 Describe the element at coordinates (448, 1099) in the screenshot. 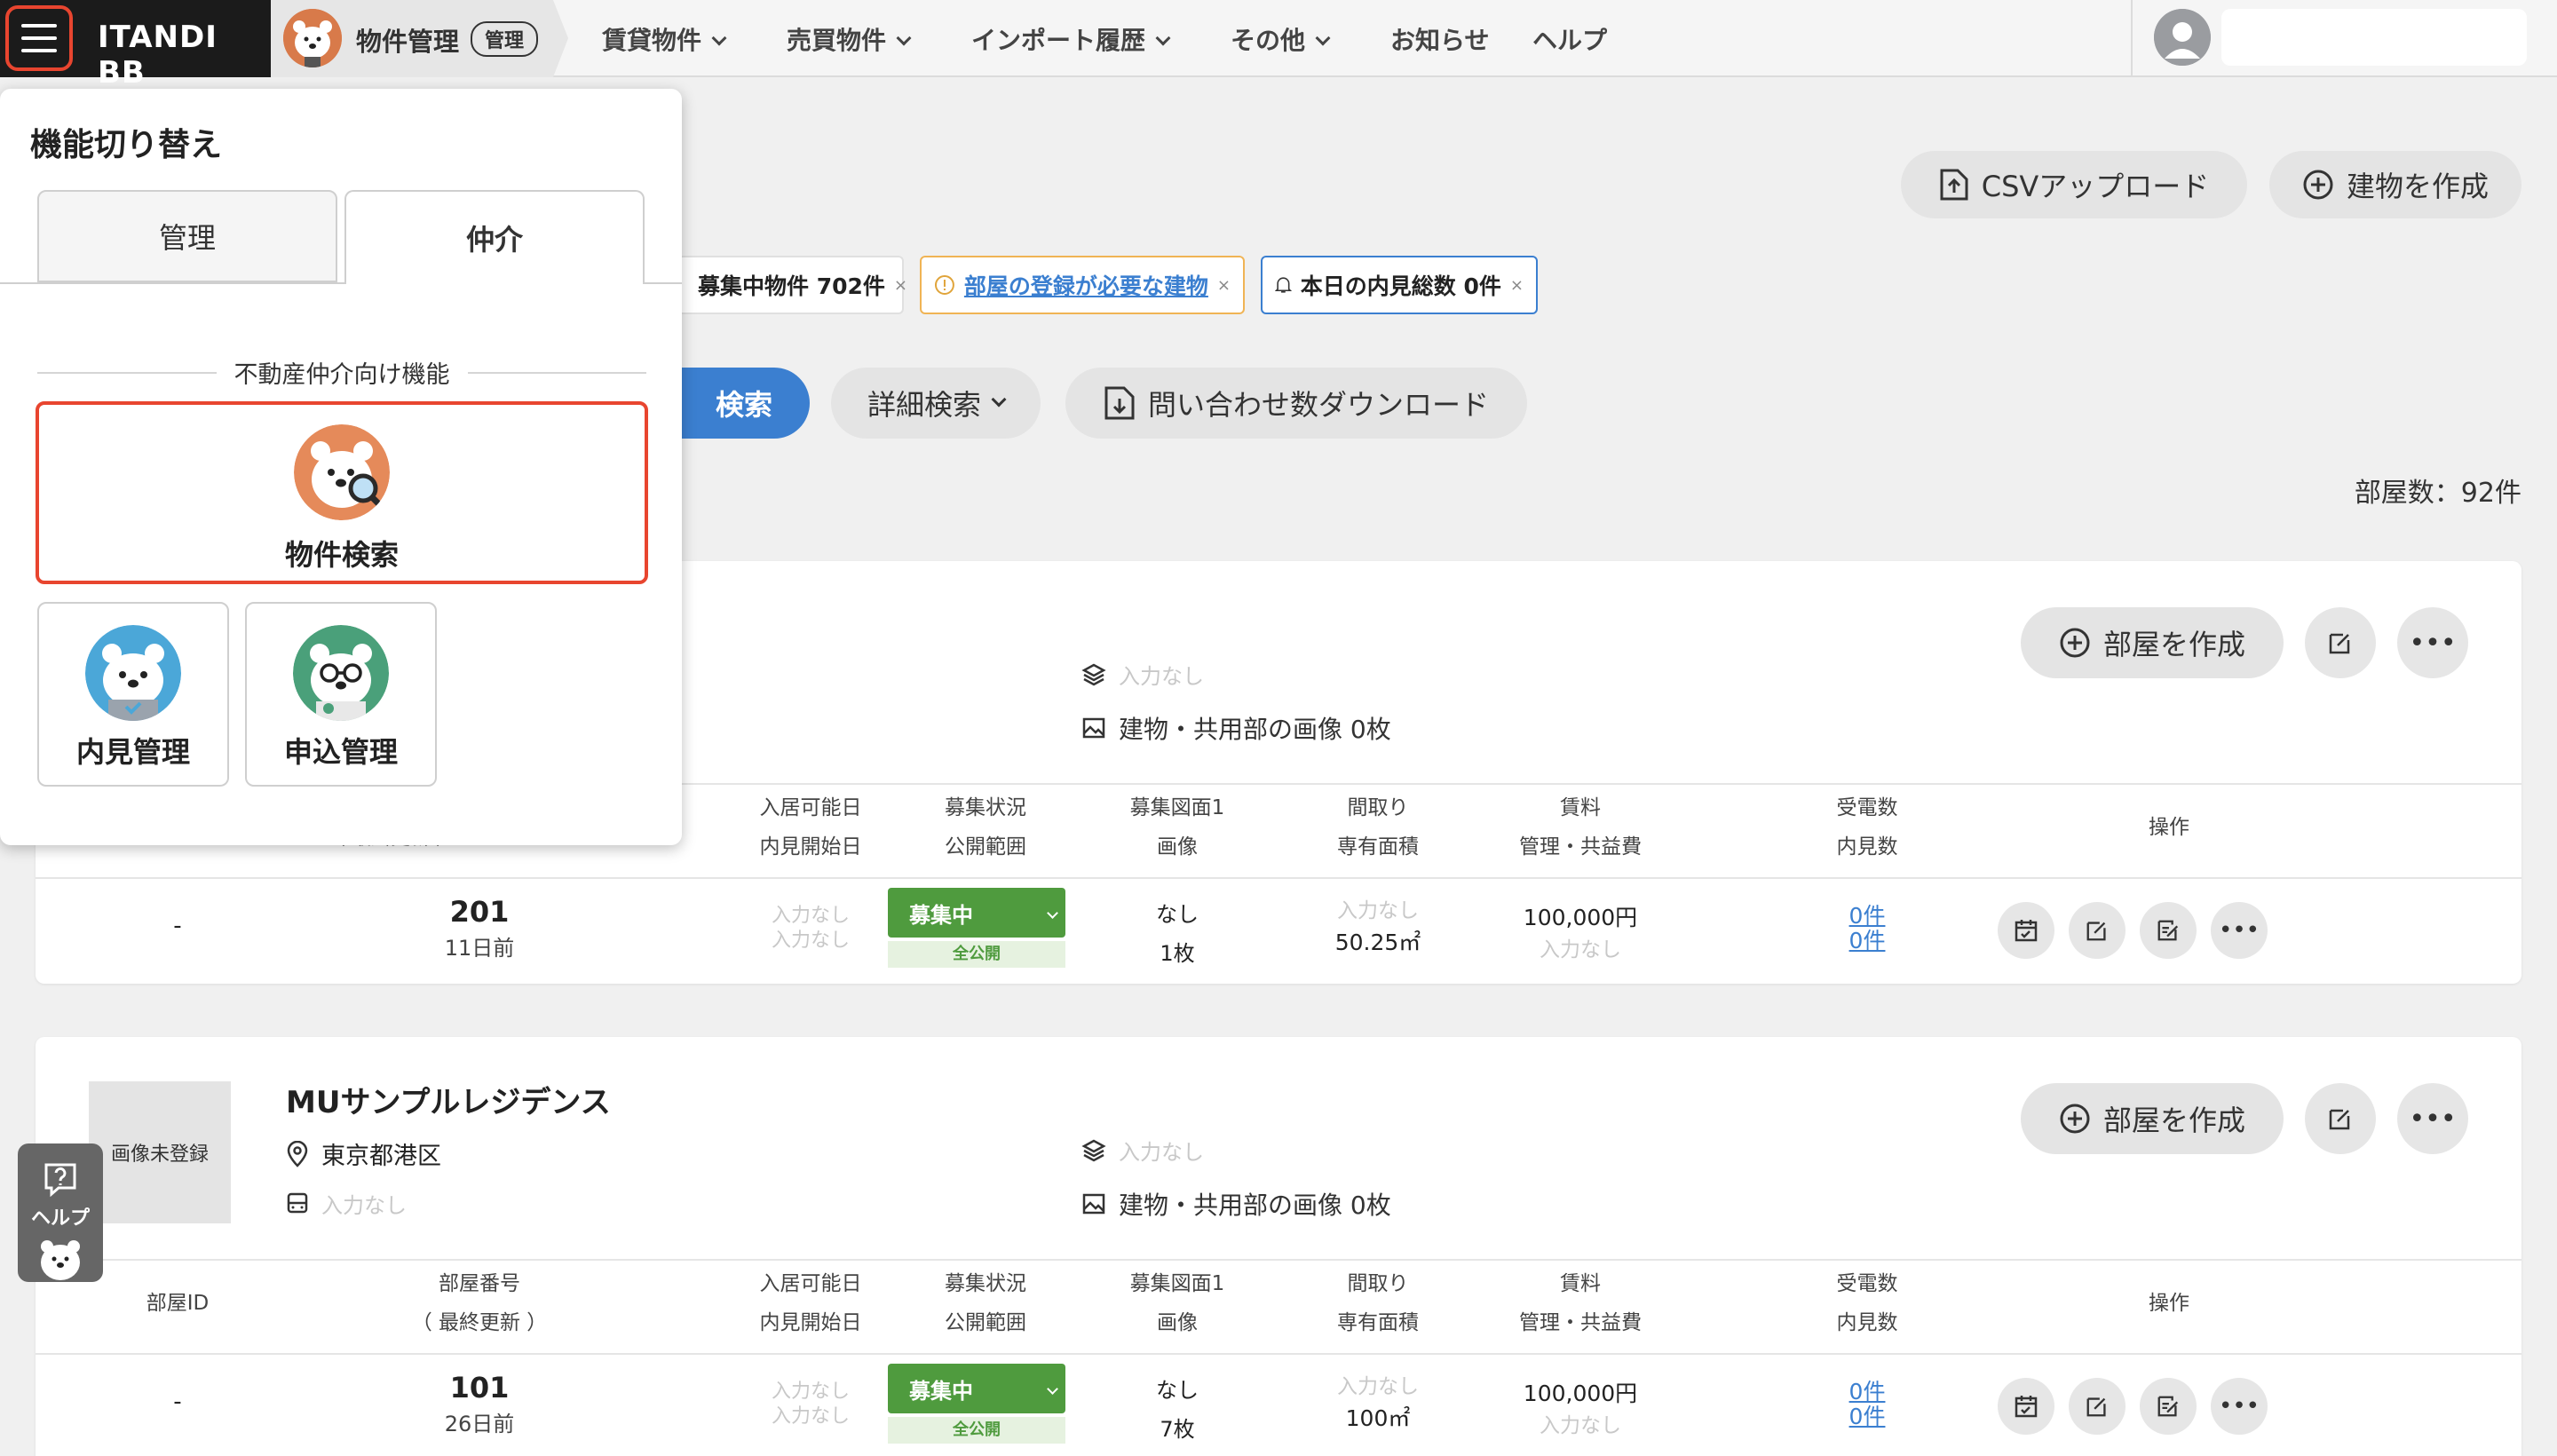

I see `building-name: MUサンプルレジデンス` at that location.